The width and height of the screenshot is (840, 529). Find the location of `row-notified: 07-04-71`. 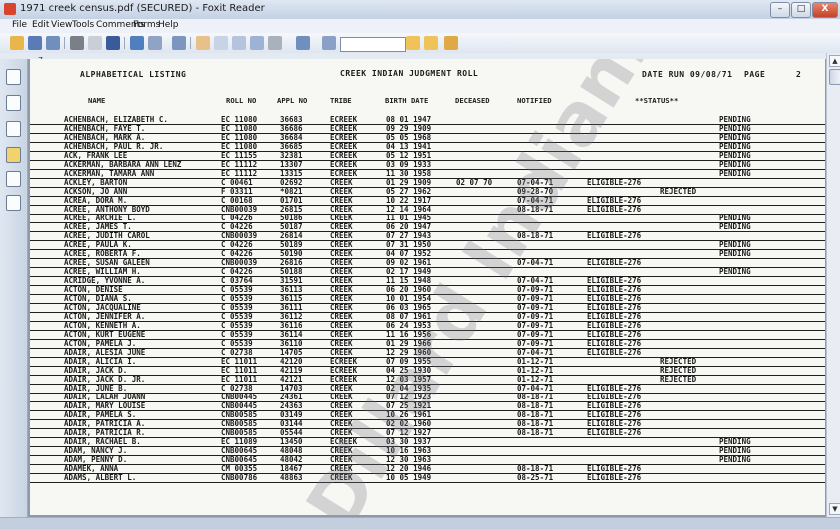

row-notified: 07-04-71 is located at coordinates (535, 388).